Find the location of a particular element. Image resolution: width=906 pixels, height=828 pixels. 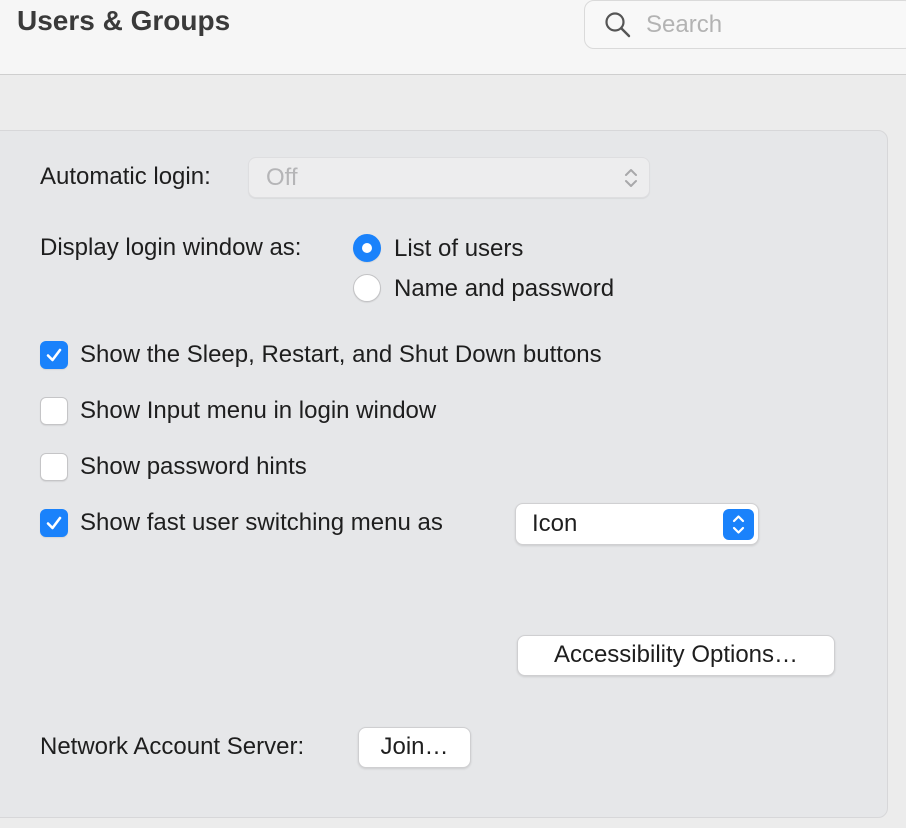

radio-list-of-users is located at coordinates (367, 248).